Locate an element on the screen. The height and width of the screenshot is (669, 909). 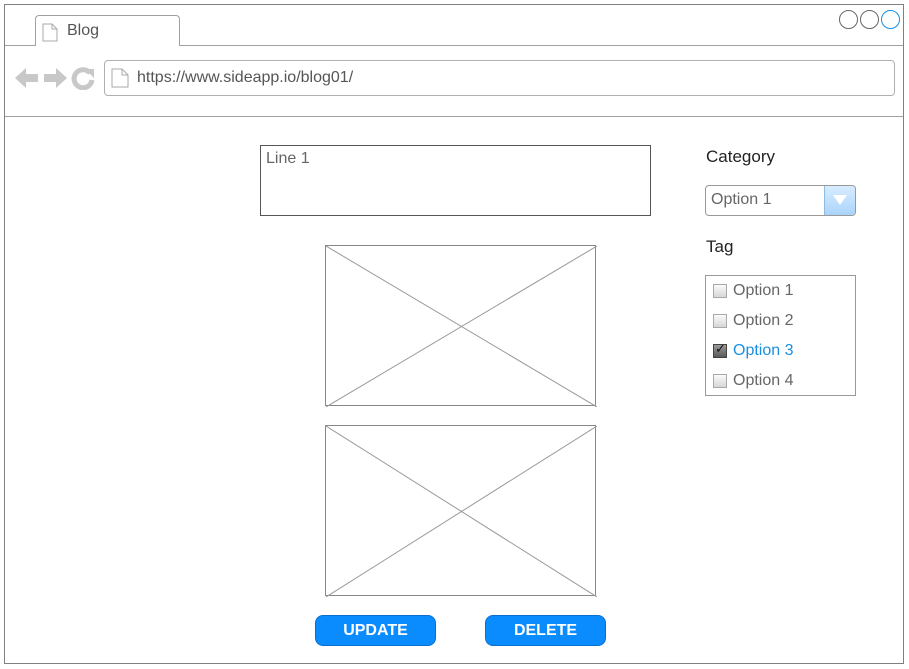
checkbox-checked is located at coordinates (720, 350).